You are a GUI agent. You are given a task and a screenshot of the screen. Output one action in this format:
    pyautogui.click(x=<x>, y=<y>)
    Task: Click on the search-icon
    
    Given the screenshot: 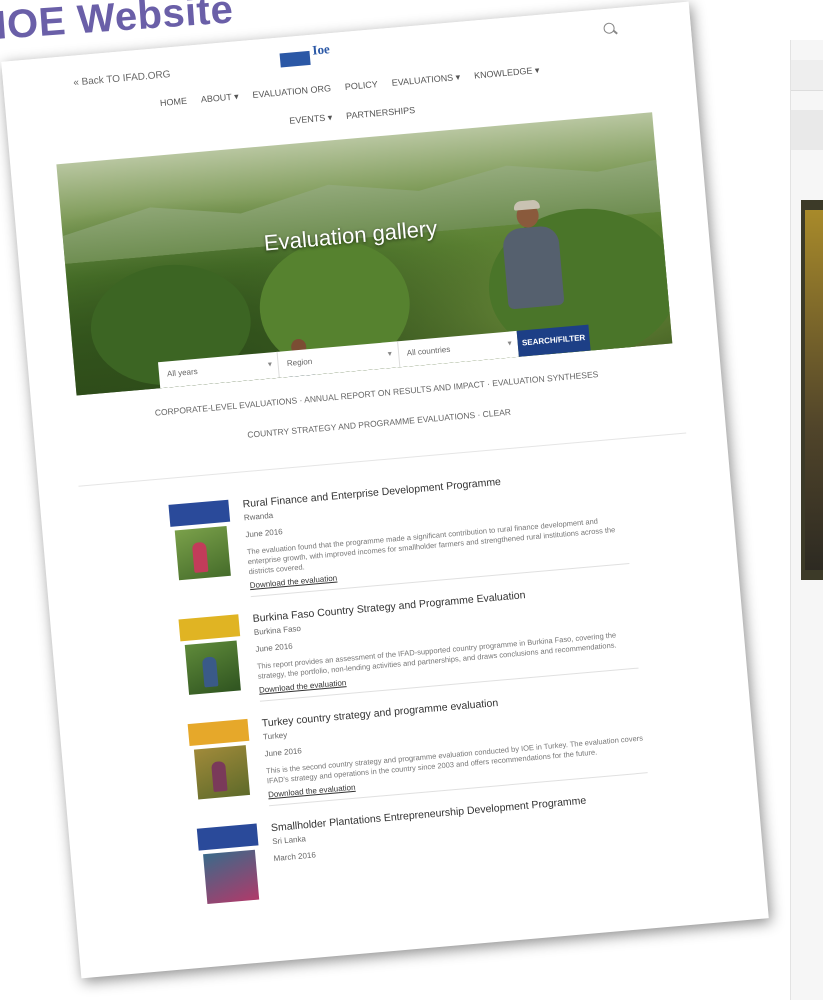 What is the action you would take?
    pyautogui.click(x=609, y=28)
    